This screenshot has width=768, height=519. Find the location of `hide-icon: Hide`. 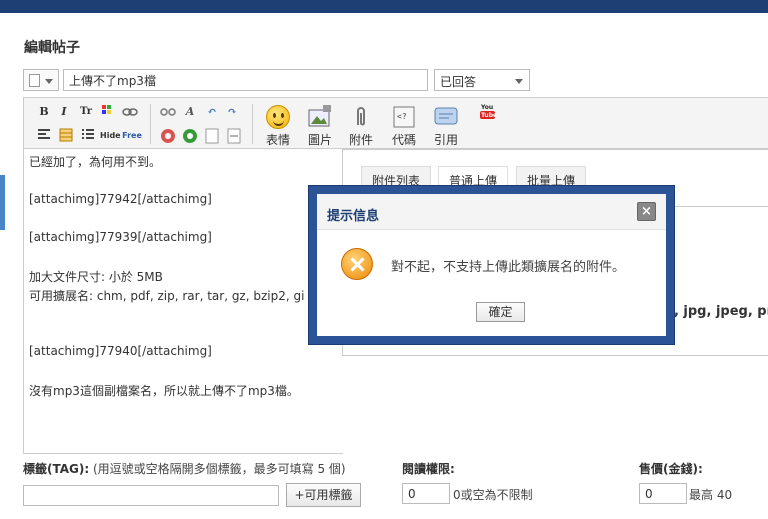

hide-icon: Hide is located at coordinates (110, 136).